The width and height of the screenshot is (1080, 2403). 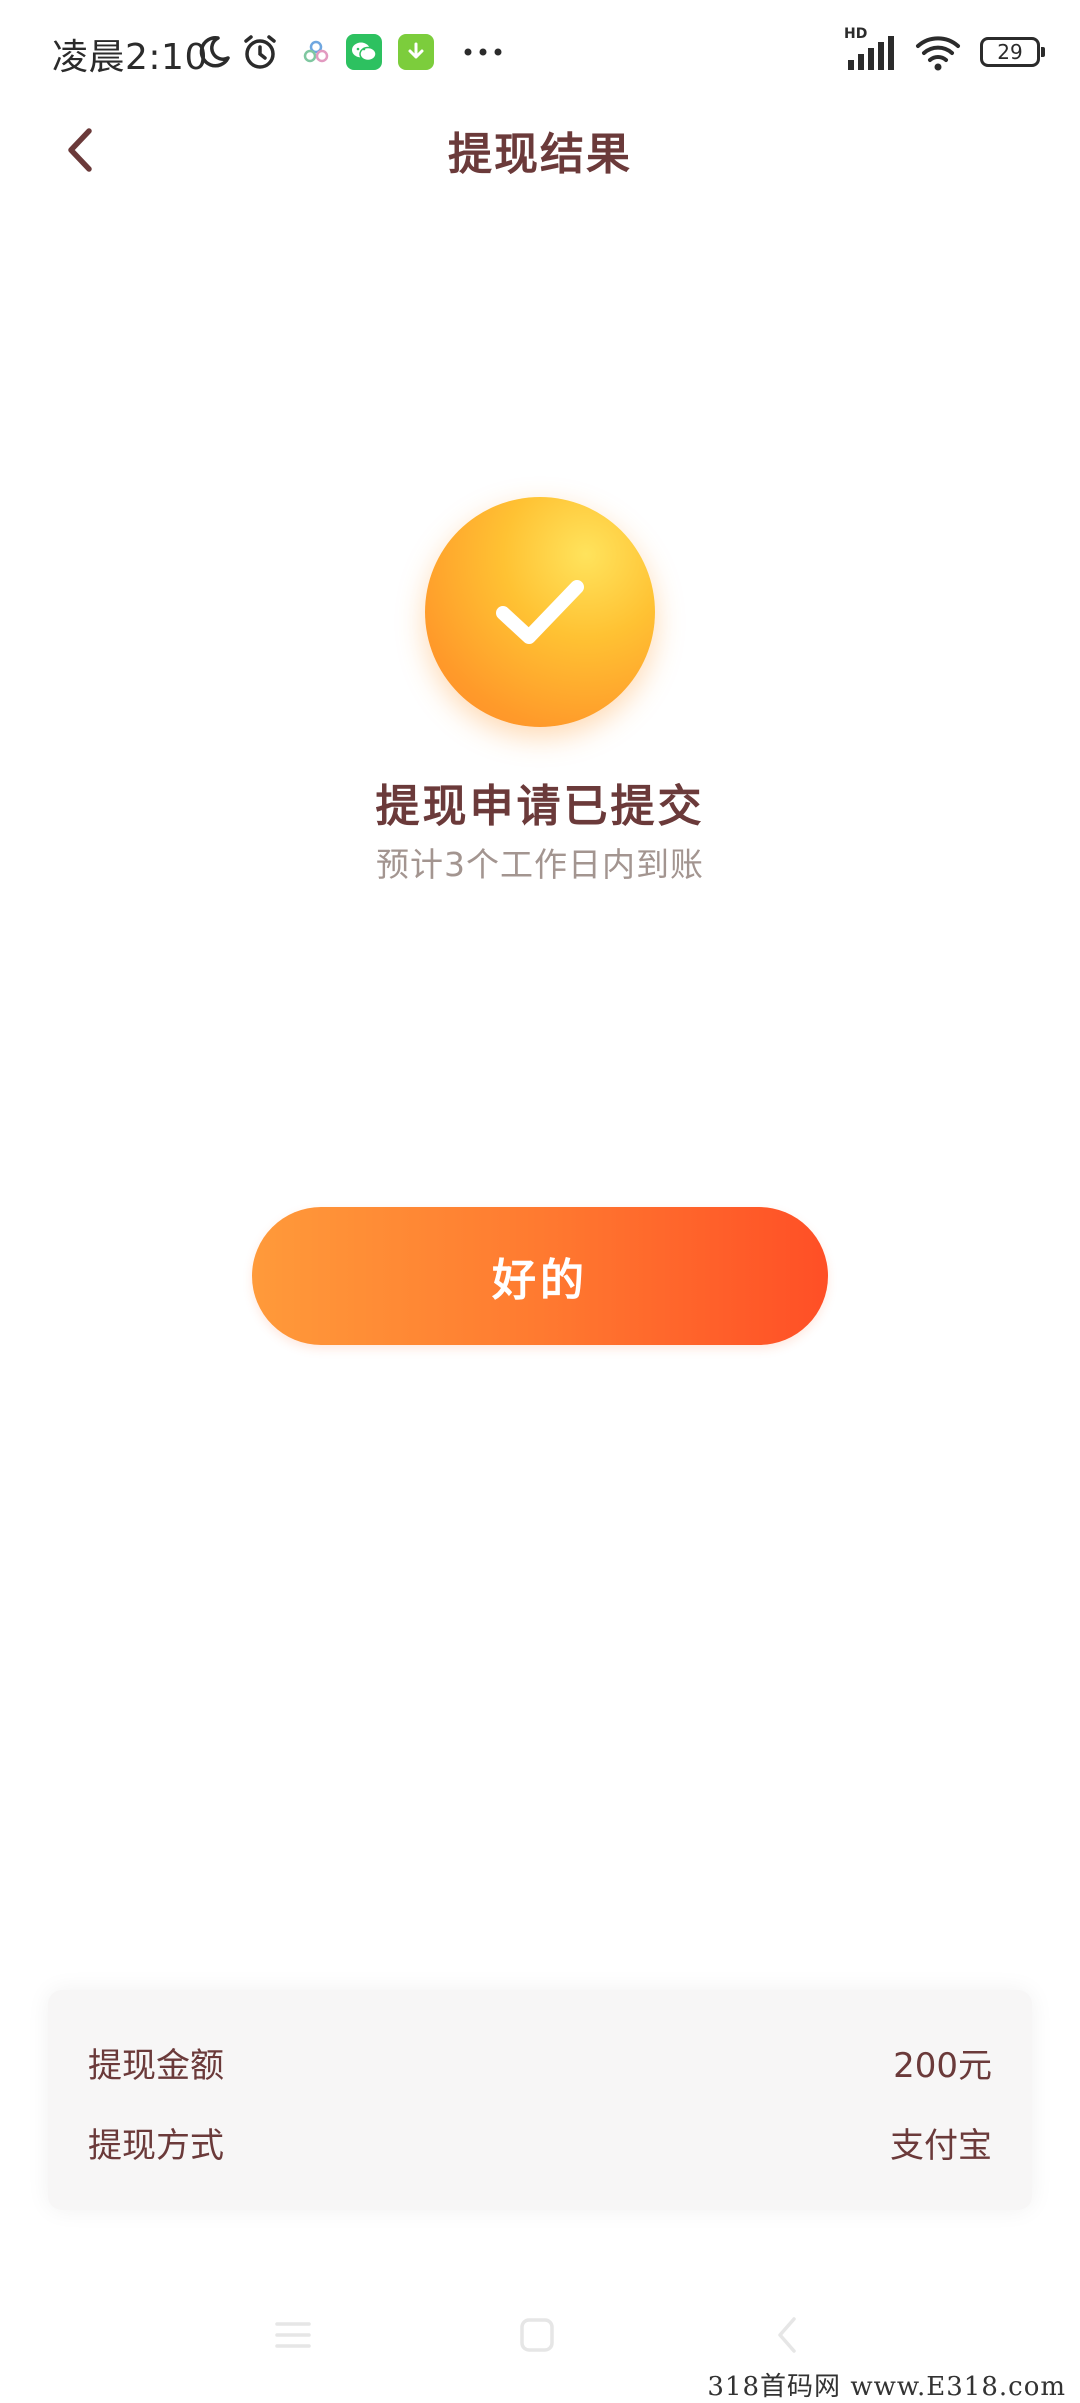 What do you see at coordinates (540, 50) in the screenshot?
I see `status-bar: 凌晨2:10 HD 29` at bounding box center [540, 50].